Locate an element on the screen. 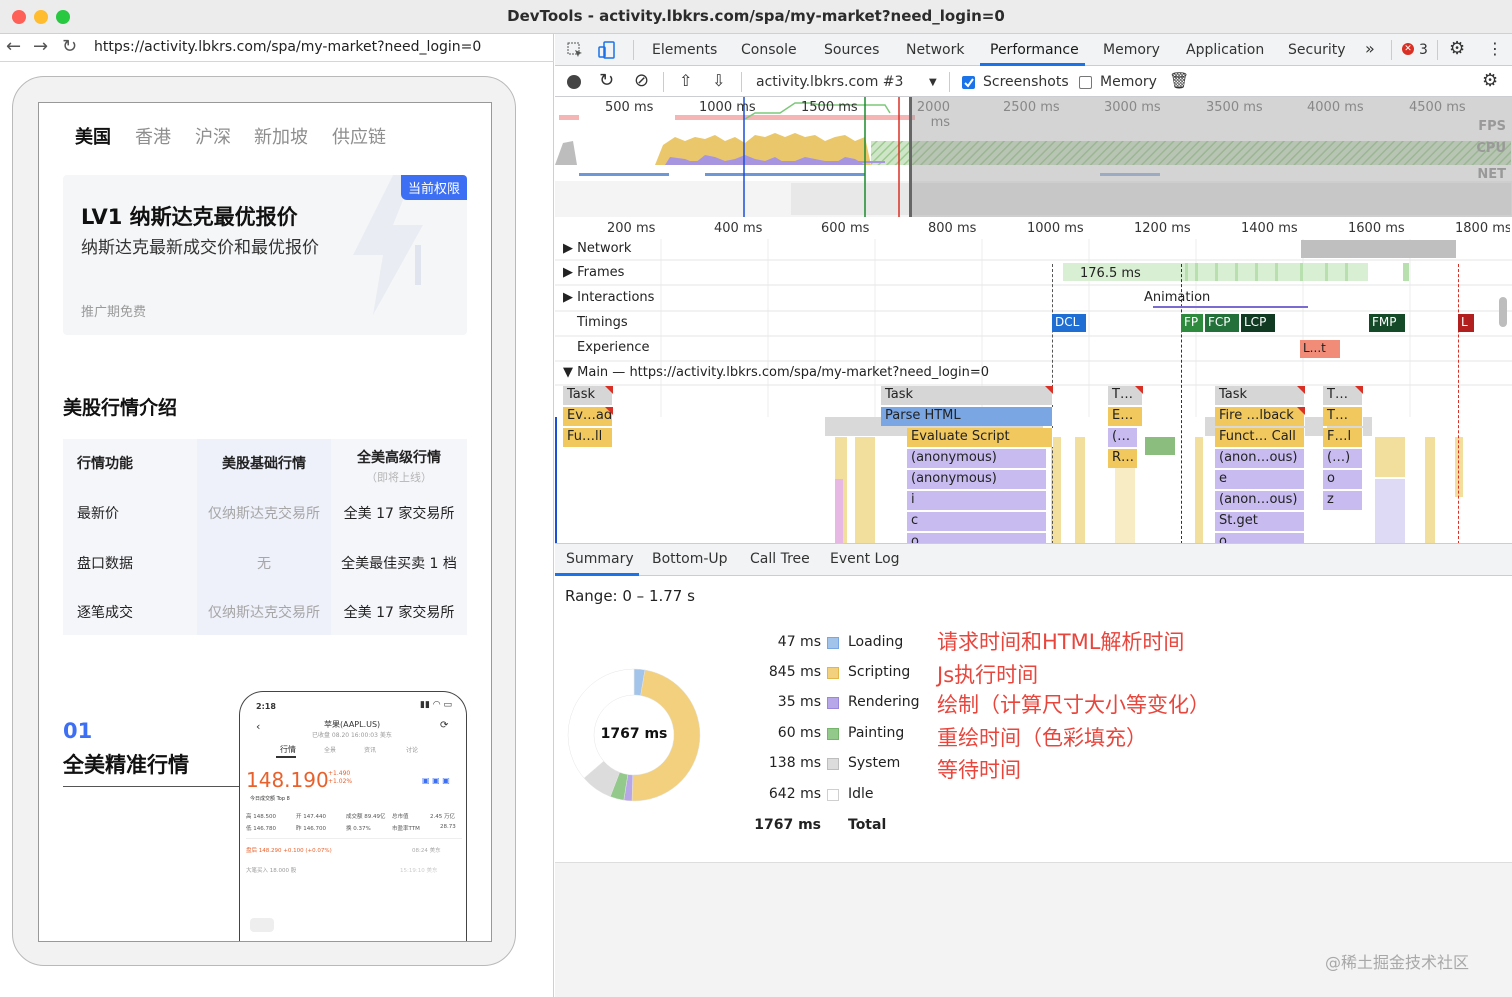 Image resolution: width=1512 pixels, height=997 pixels. tab-performance: Performance is located at coordinates (1034, 50).